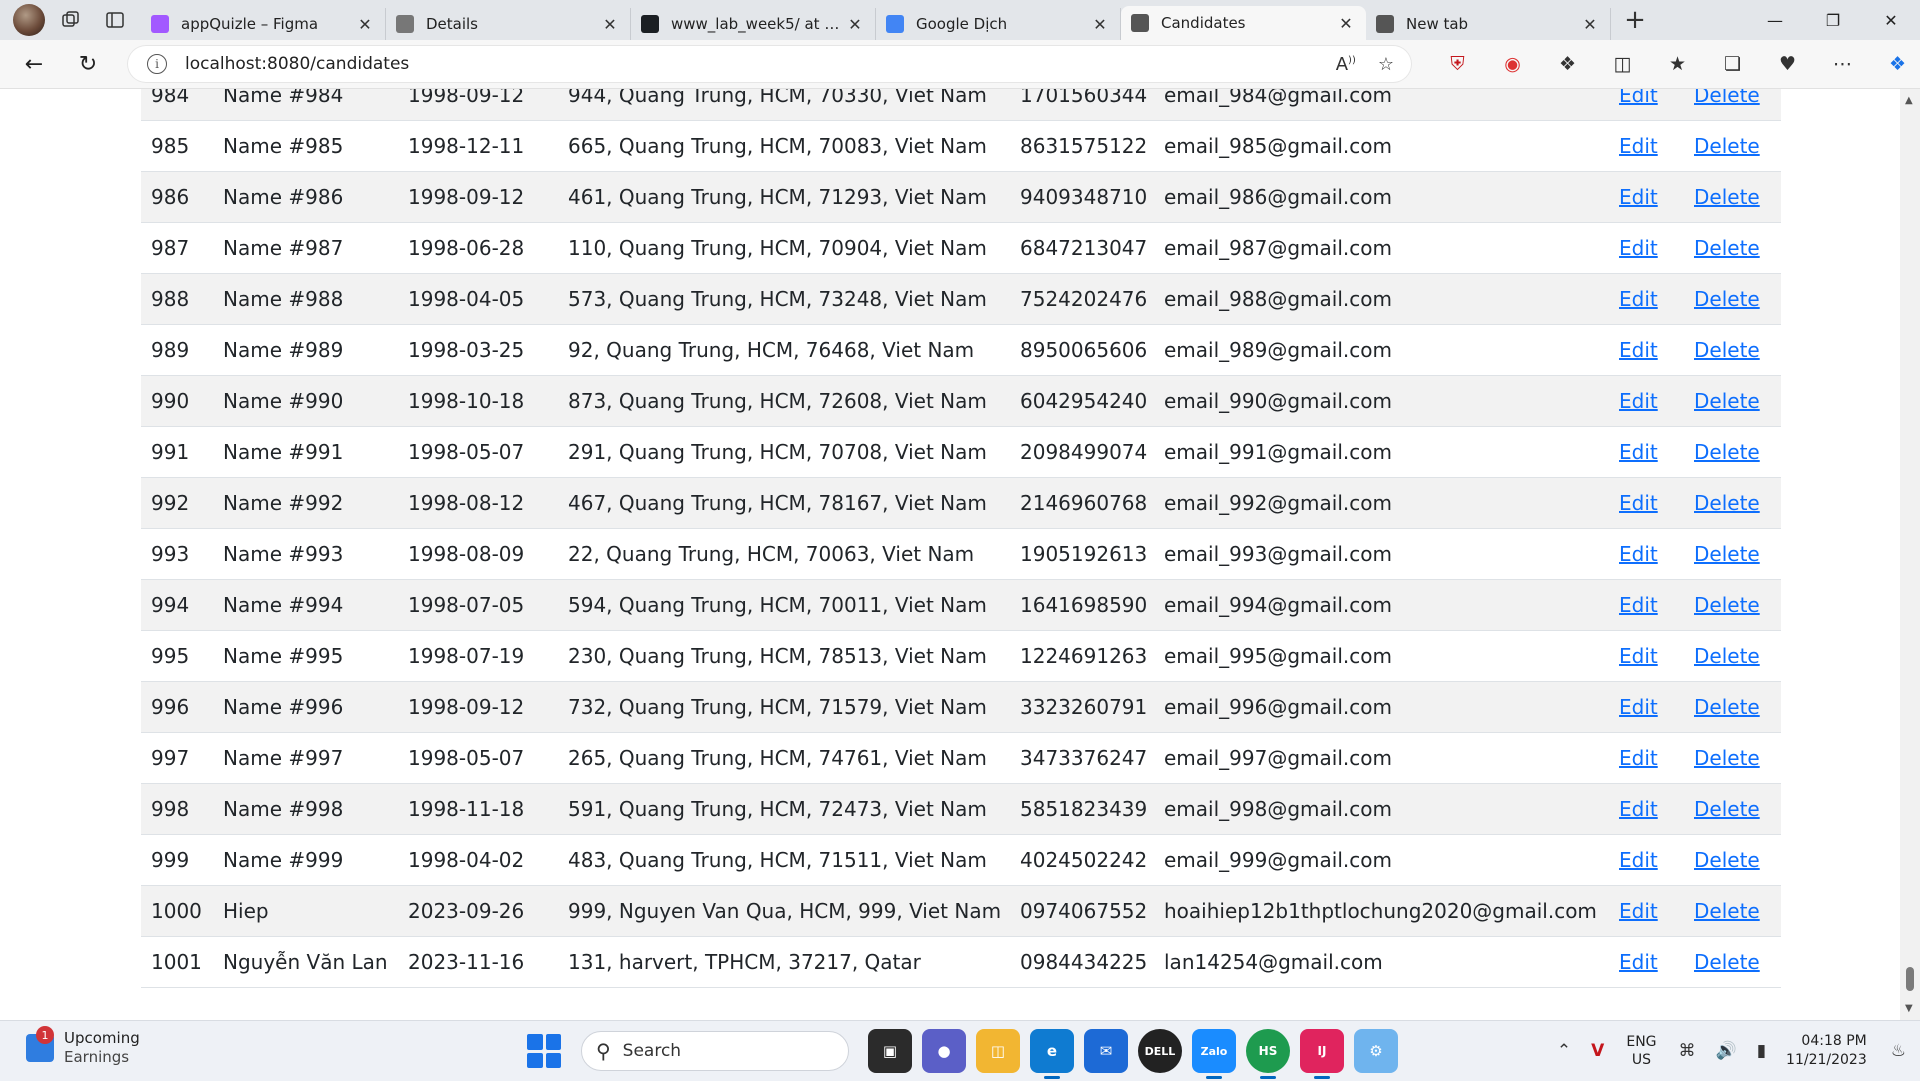  I want to click on extension-shield-icon: ⛨, so click(1457, 64).